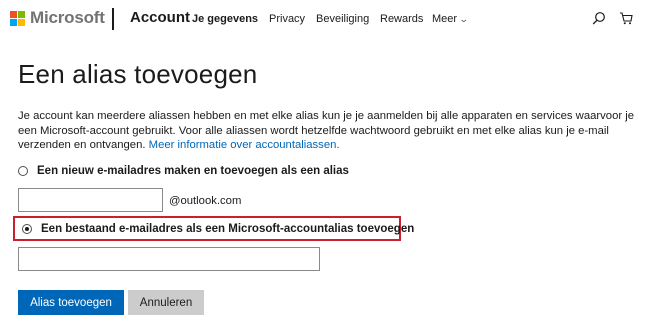 Image resolution: width=645 pixels, height=327 pixels. I want to click on nav-item-meer: Meer ⌄, so click(450, 19).